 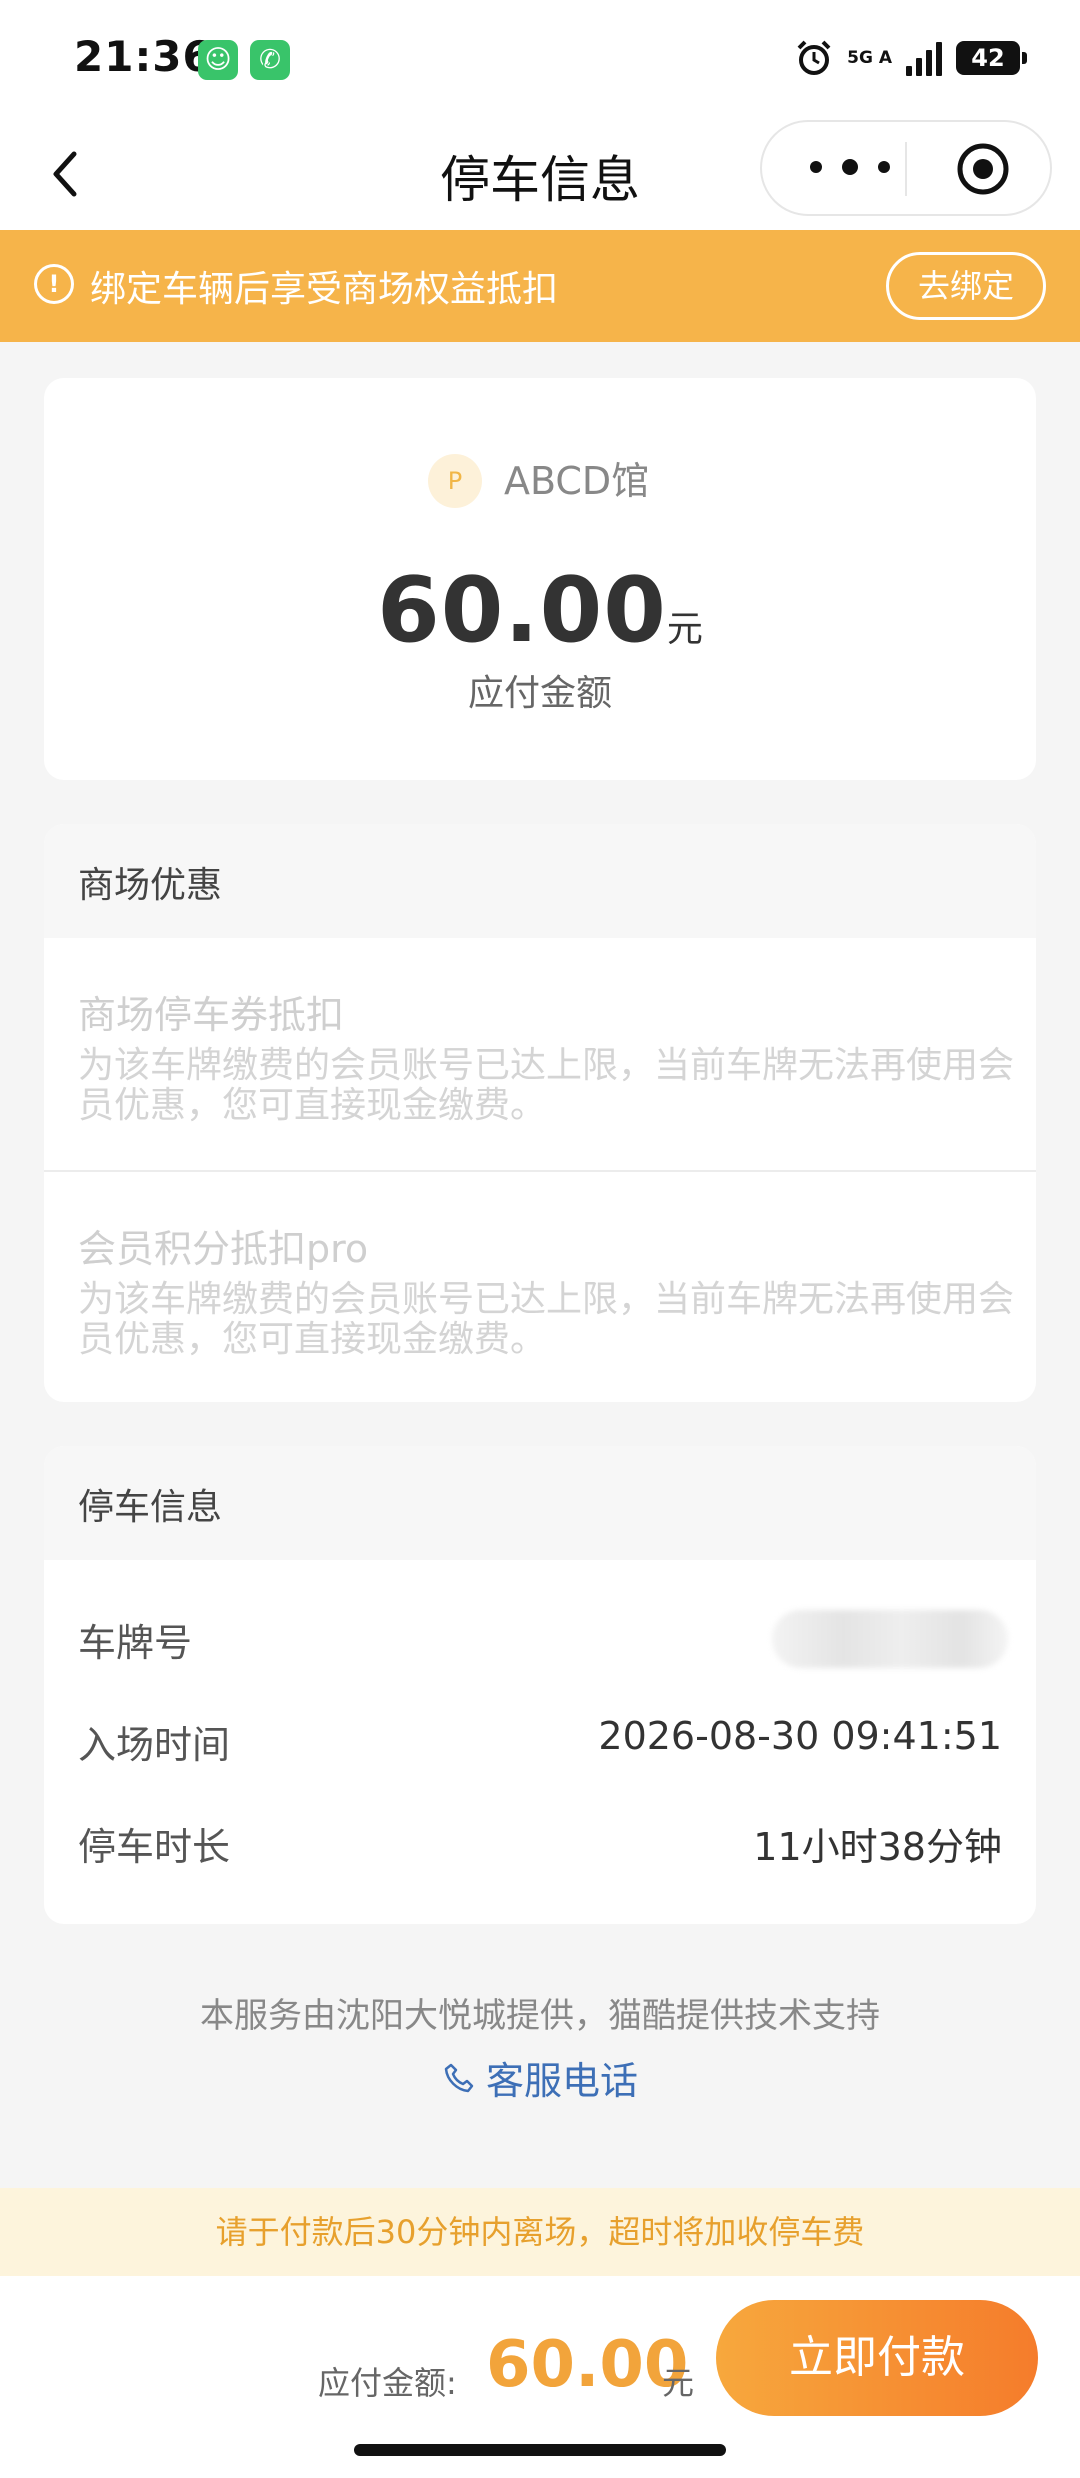 I want to click on plate-label: 车牌号, so click(x=135, y=1643).